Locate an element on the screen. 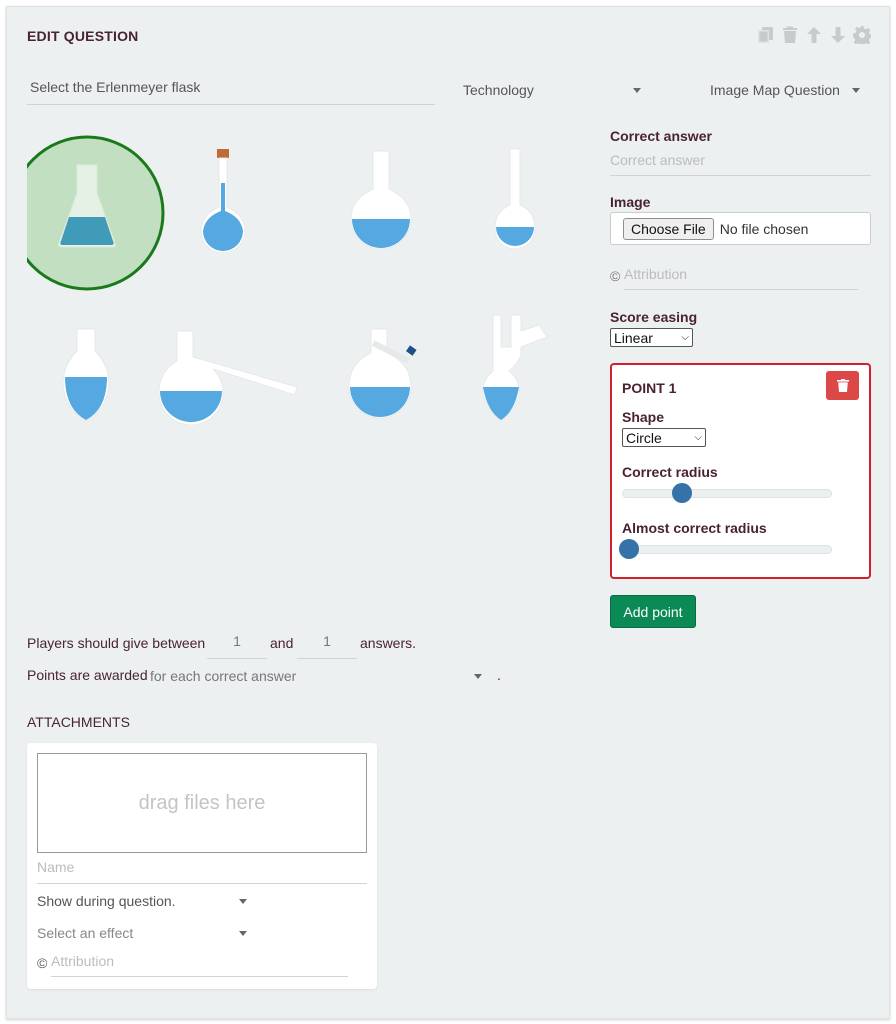  attachment-attribution-field is located at coordinates (199, 965).